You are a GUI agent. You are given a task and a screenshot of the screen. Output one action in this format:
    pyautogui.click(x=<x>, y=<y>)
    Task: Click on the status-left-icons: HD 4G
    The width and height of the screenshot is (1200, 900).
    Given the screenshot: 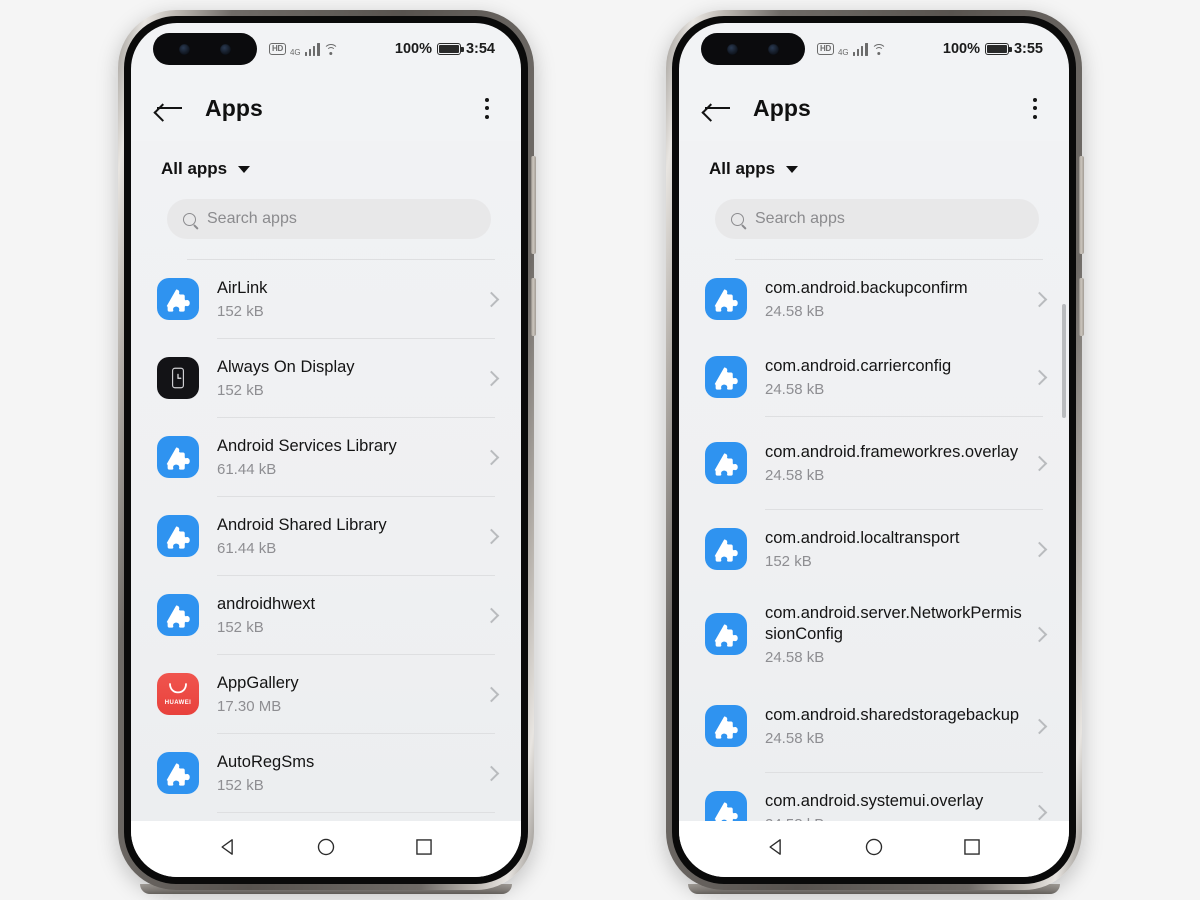 What is the action you would take?
    pyautogui.click(x=304, y=49)
    